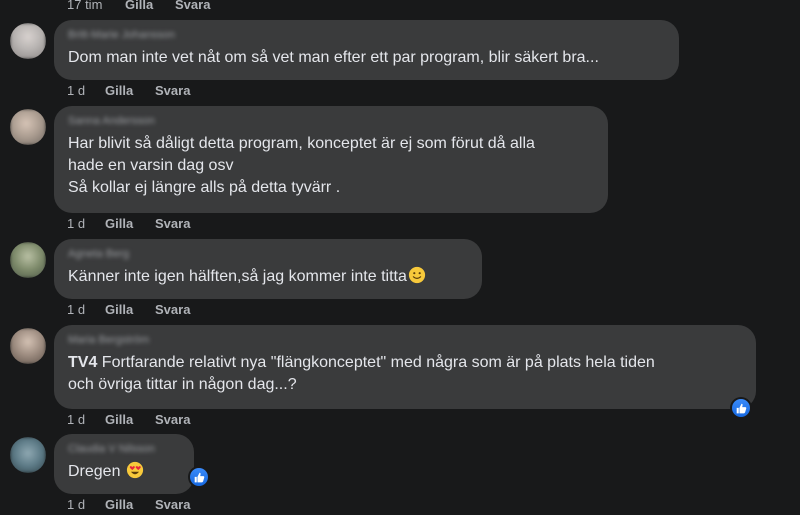 The height and width of the screenshot is (515, 800). Describe the element at coordinates (366, 35) in the screenshot. I see `comment-author: Britt-Marie Johansson` at that location.